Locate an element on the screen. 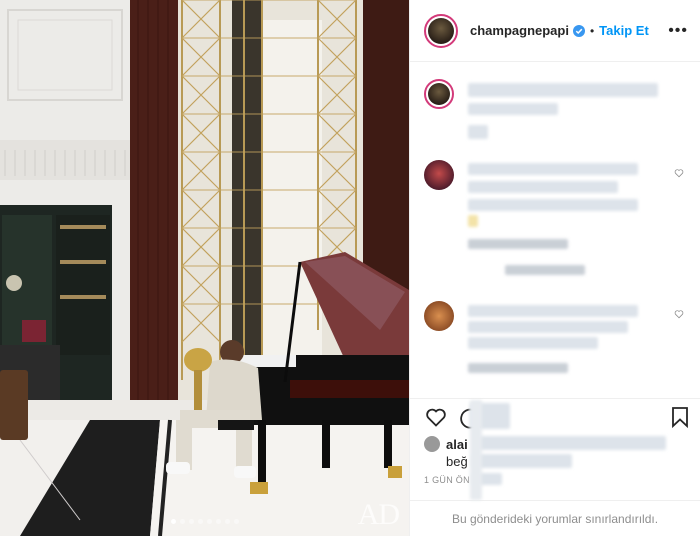  carousel-indicator is located at coordinates (204, 521).